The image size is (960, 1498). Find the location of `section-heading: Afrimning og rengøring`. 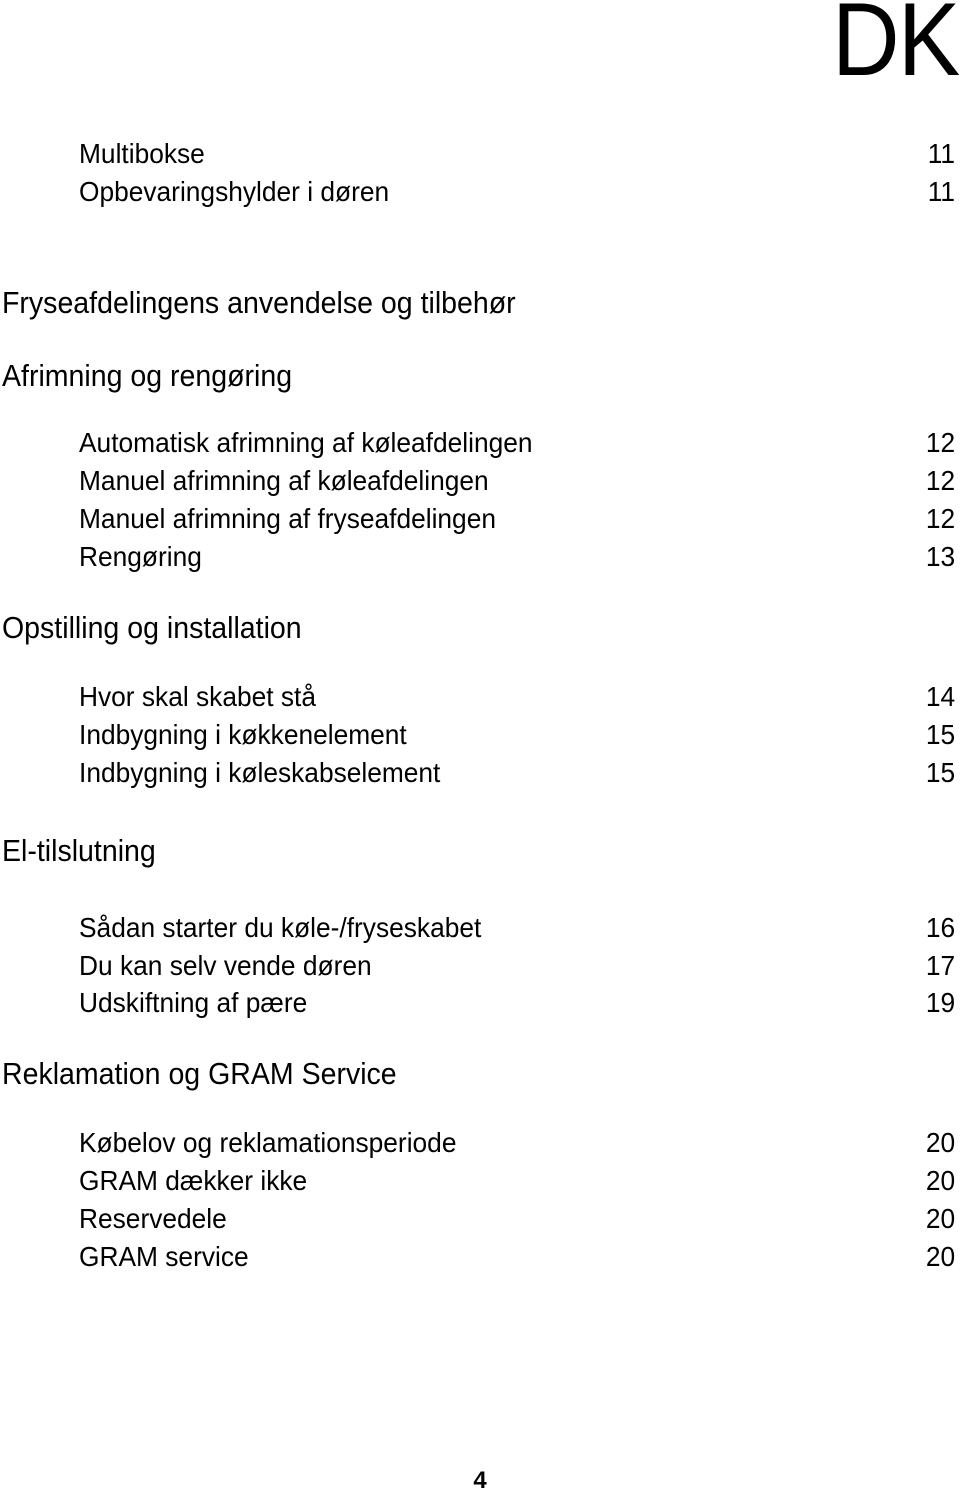

section-heading: Afrimning og rengøring is located at coordinates (147, 376).